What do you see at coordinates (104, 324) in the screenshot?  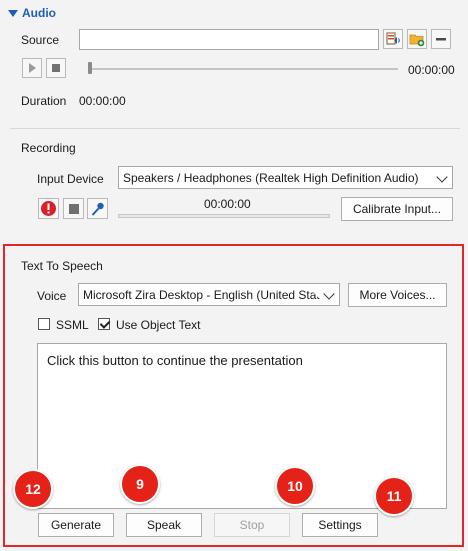 I see `use-object-text-checkbox` at bounding box center [104, 324].